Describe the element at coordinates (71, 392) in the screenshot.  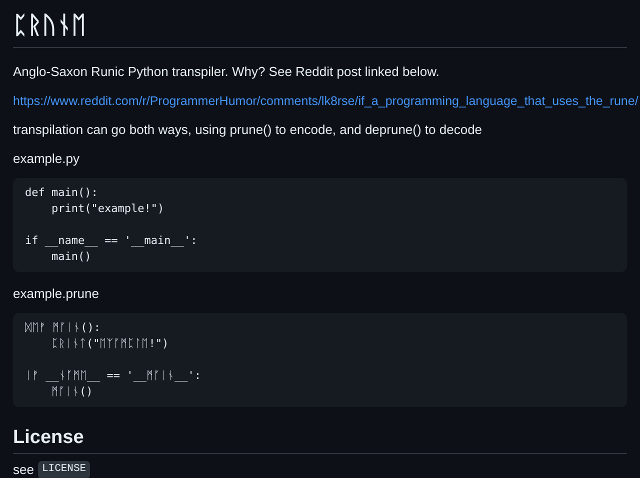
I see `code-line: ᛗᚪᛁᚾ()` at that location.